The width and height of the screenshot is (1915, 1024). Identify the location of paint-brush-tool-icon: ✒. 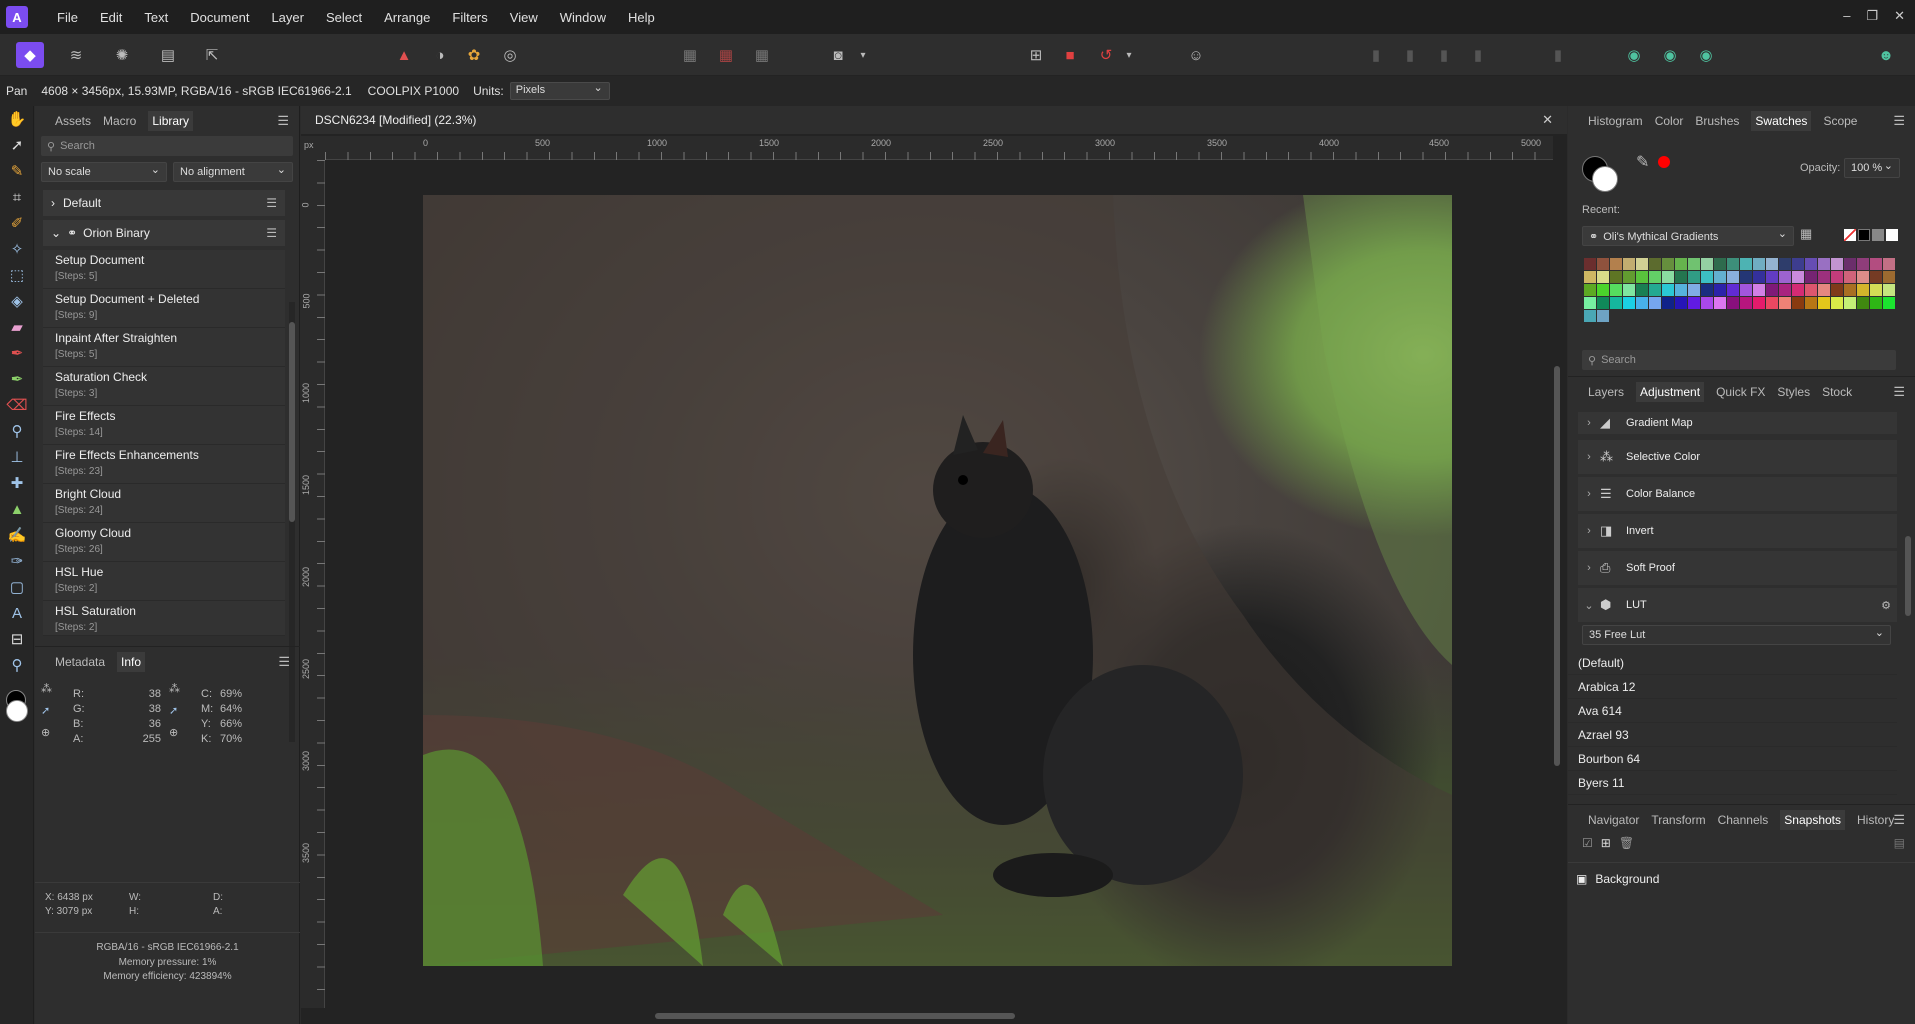
(17, 353).